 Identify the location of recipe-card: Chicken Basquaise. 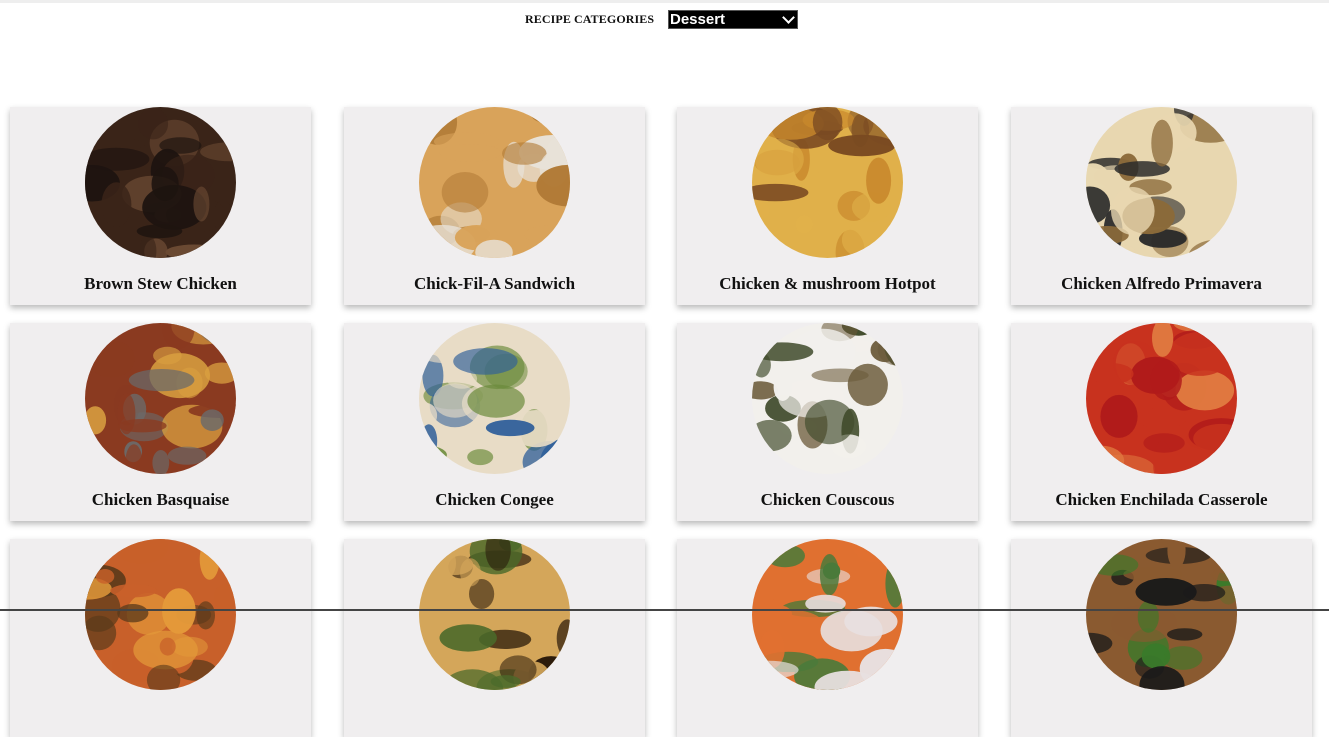
(160, 422).